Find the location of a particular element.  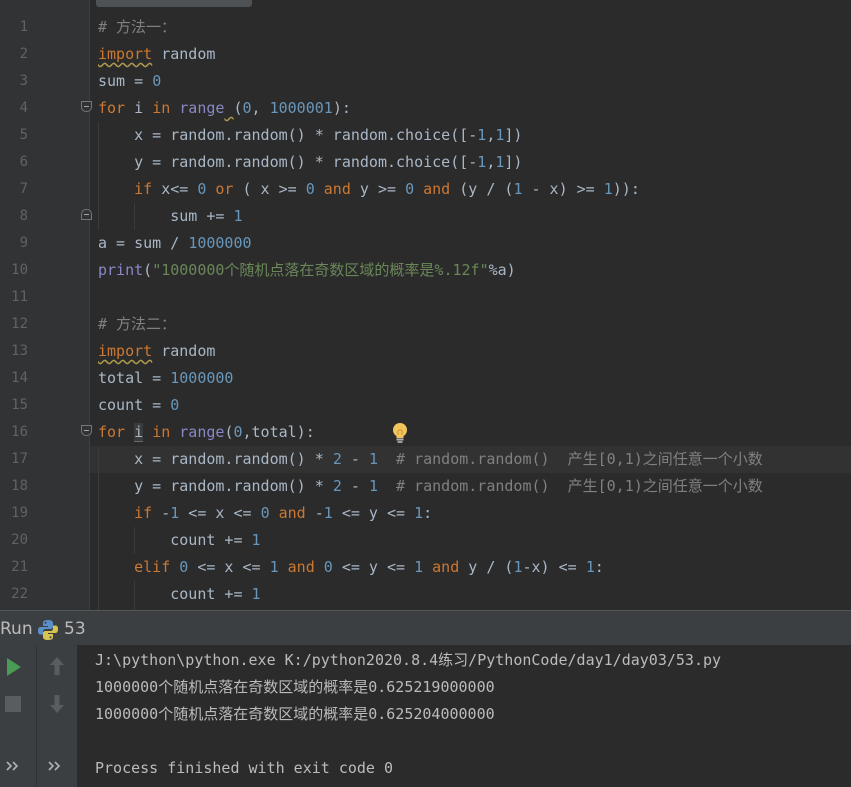

code-text: # 方法一： is located at coordinates (137, 27).